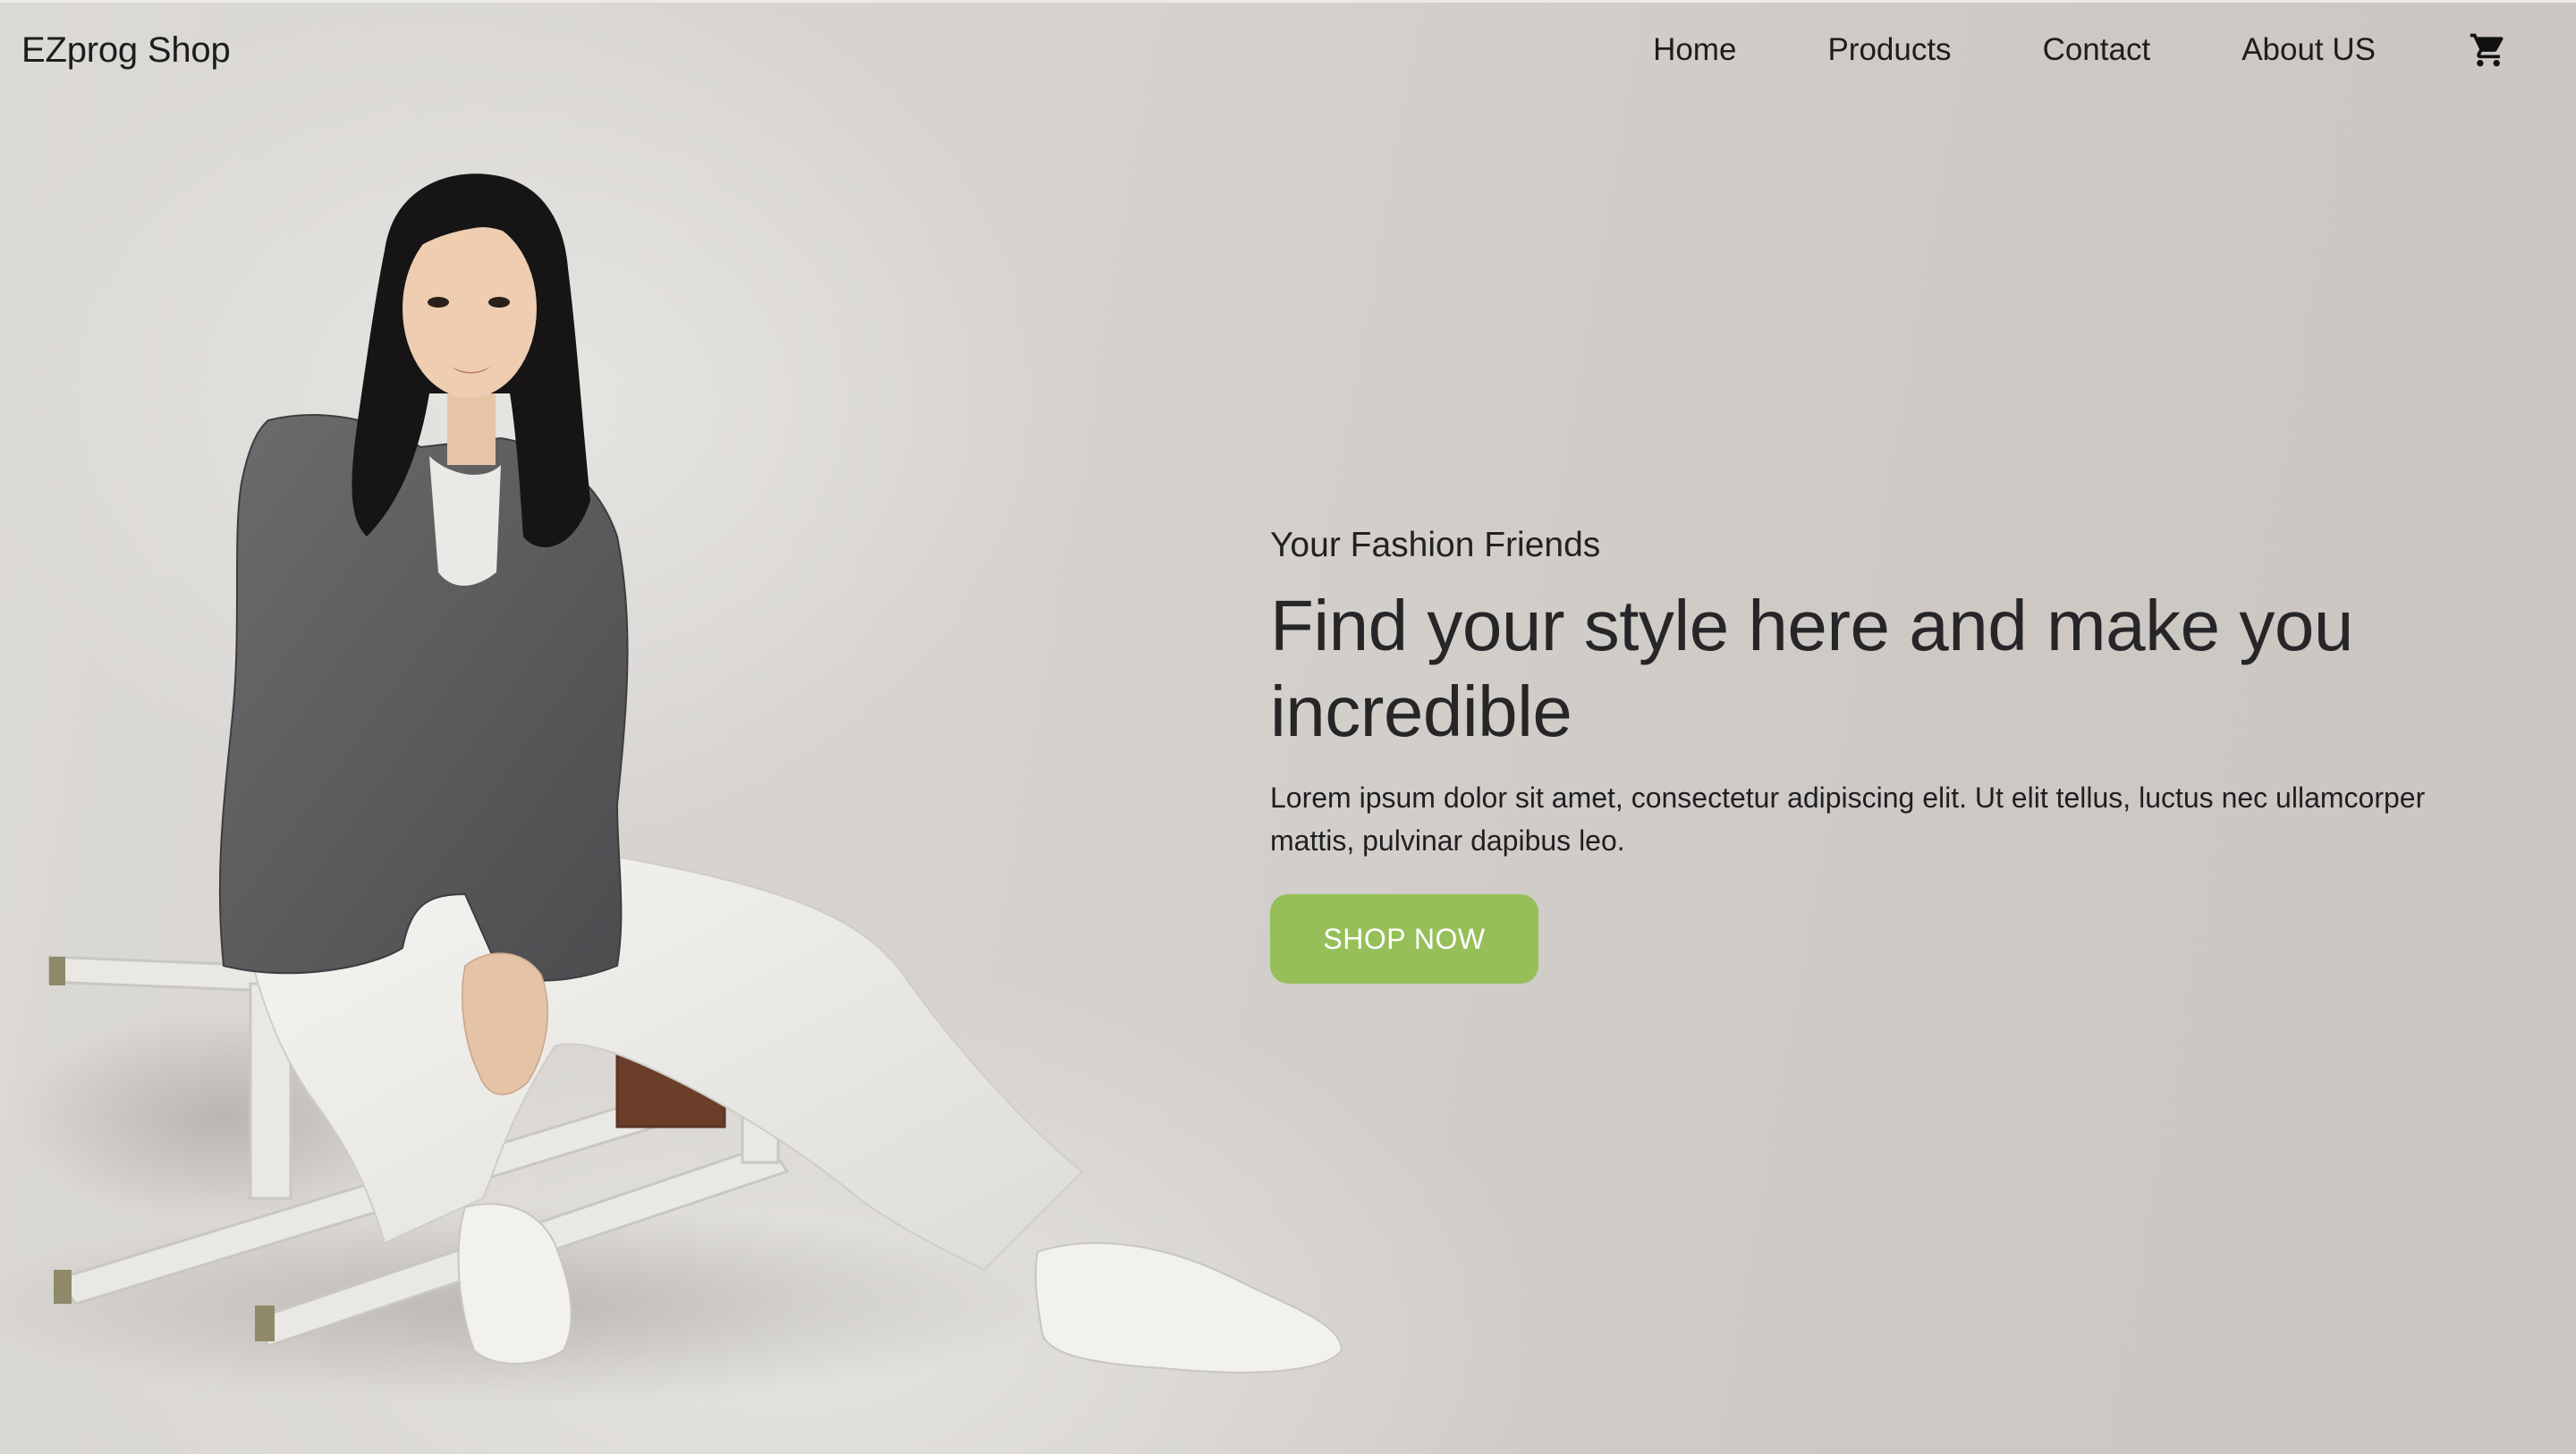  What do you see at coordinates (1889, 50) in the screenshot?
I see `nav-link-products: Products` at bounding box center [1889, 50].